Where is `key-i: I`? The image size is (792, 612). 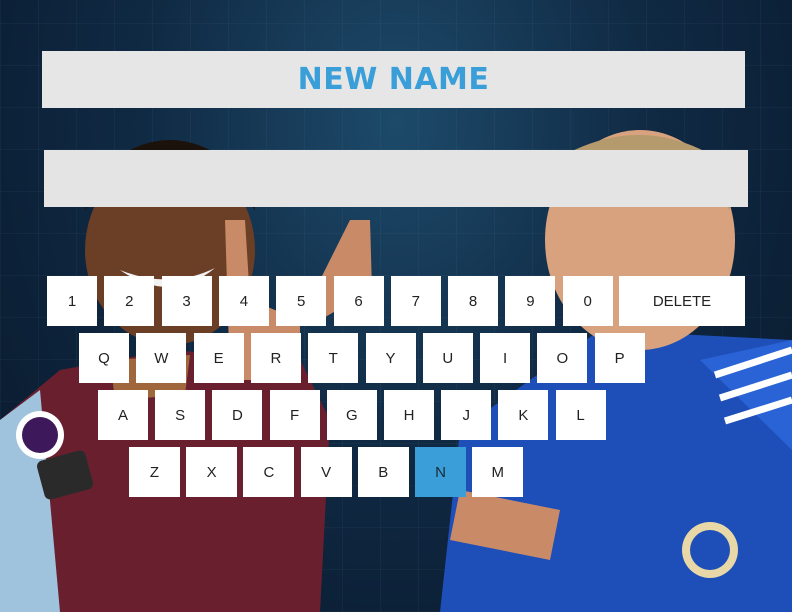 key-i: I is located at coordinates (505, 358).